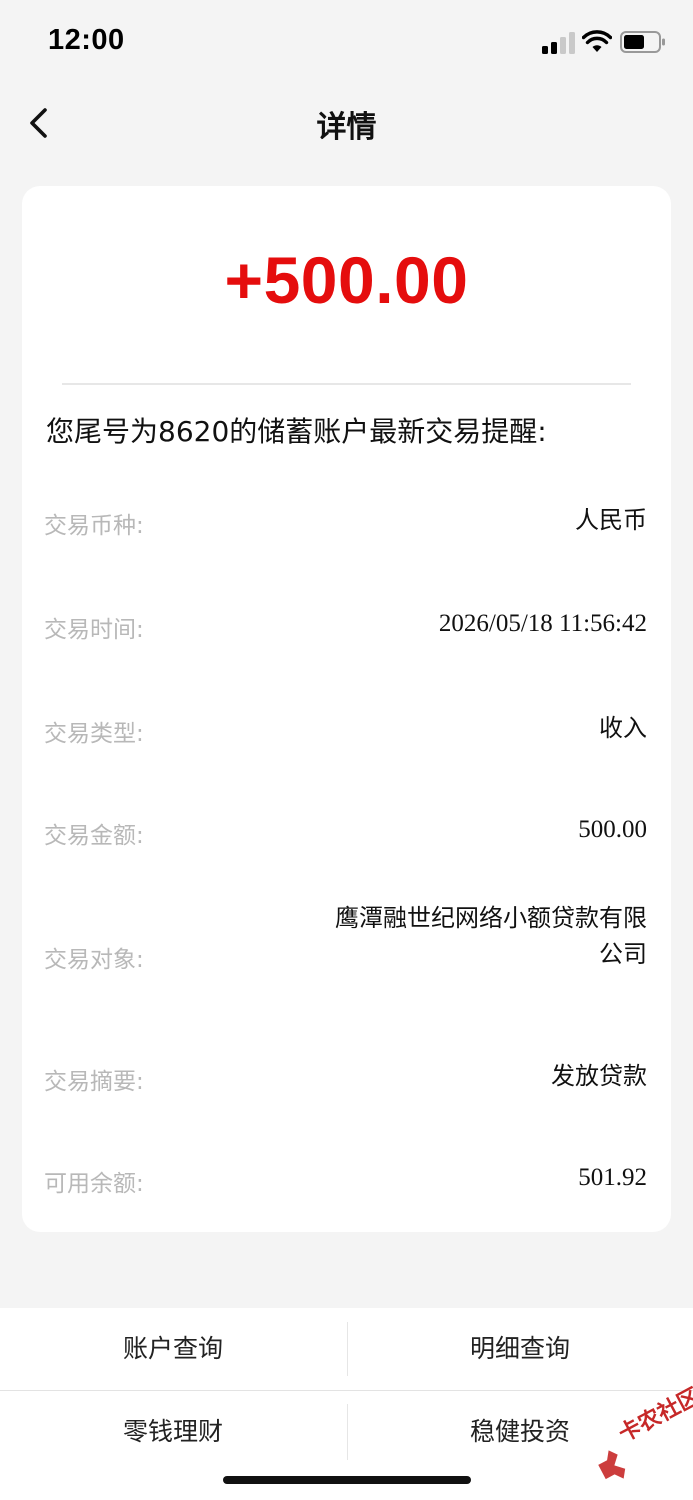  What do you see at coordinates (491, 918) in the screenshot?
I see `row-value-line1: 鹰潭融世纪网络小额贷款有限` at bounding box center [491, 918].